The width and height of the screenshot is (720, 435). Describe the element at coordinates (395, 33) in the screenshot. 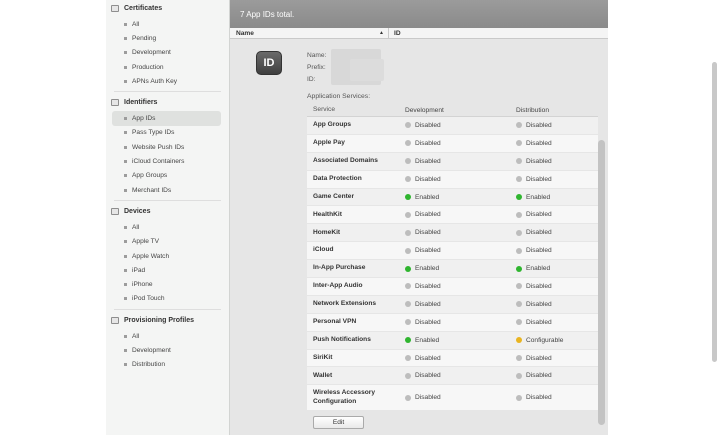

I see `id-column-header: ID` at that location.